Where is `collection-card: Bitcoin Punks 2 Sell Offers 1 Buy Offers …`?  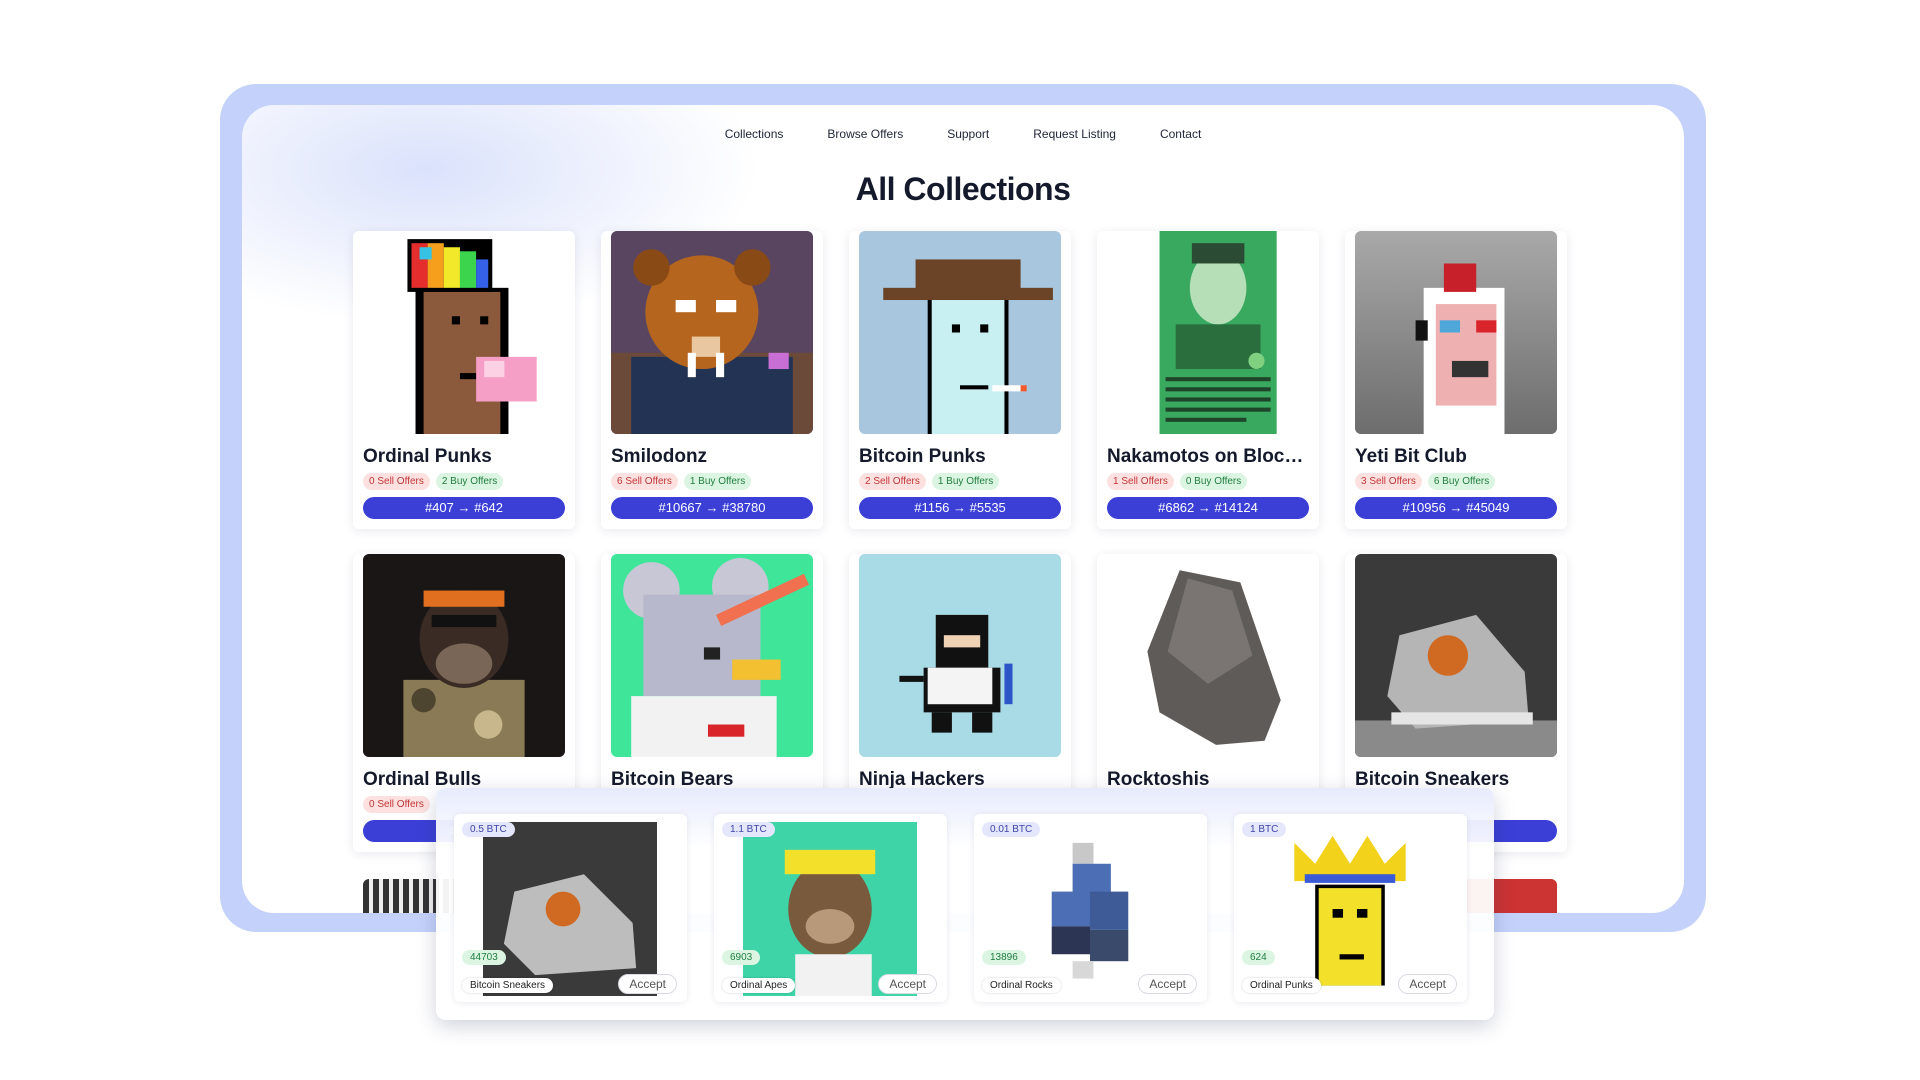 collection-card: Bitcoin Punks 2 Sell Offers 1 Buy Offers … is located at coordinates (960, 380).